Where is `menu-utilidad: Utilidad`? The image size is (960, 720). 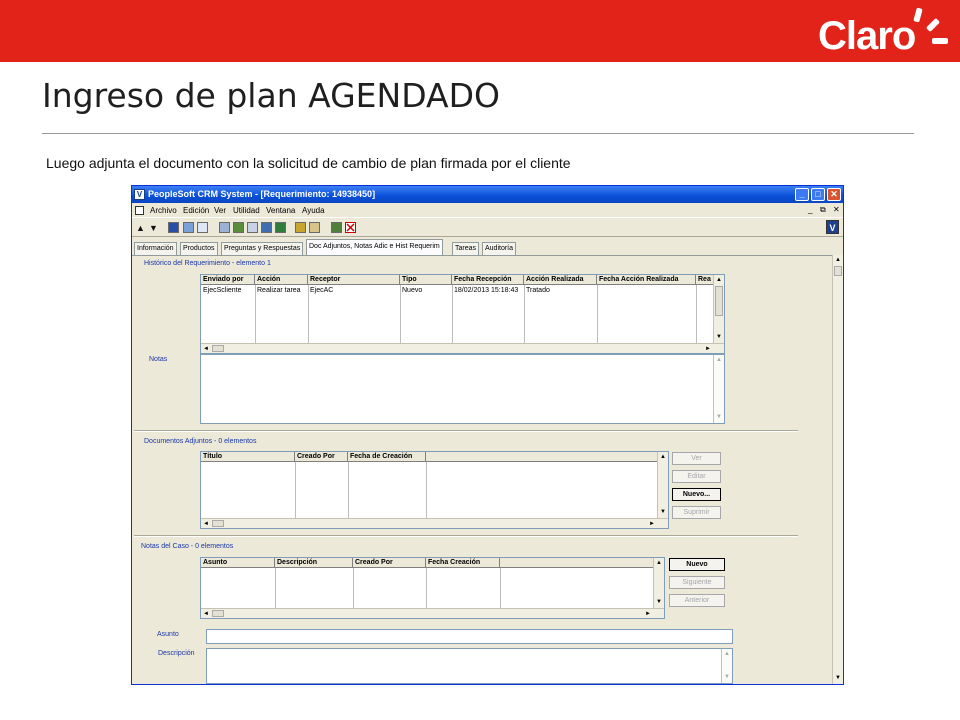
menu-utilidad: Utilidad is located at coordinates (246, 210).